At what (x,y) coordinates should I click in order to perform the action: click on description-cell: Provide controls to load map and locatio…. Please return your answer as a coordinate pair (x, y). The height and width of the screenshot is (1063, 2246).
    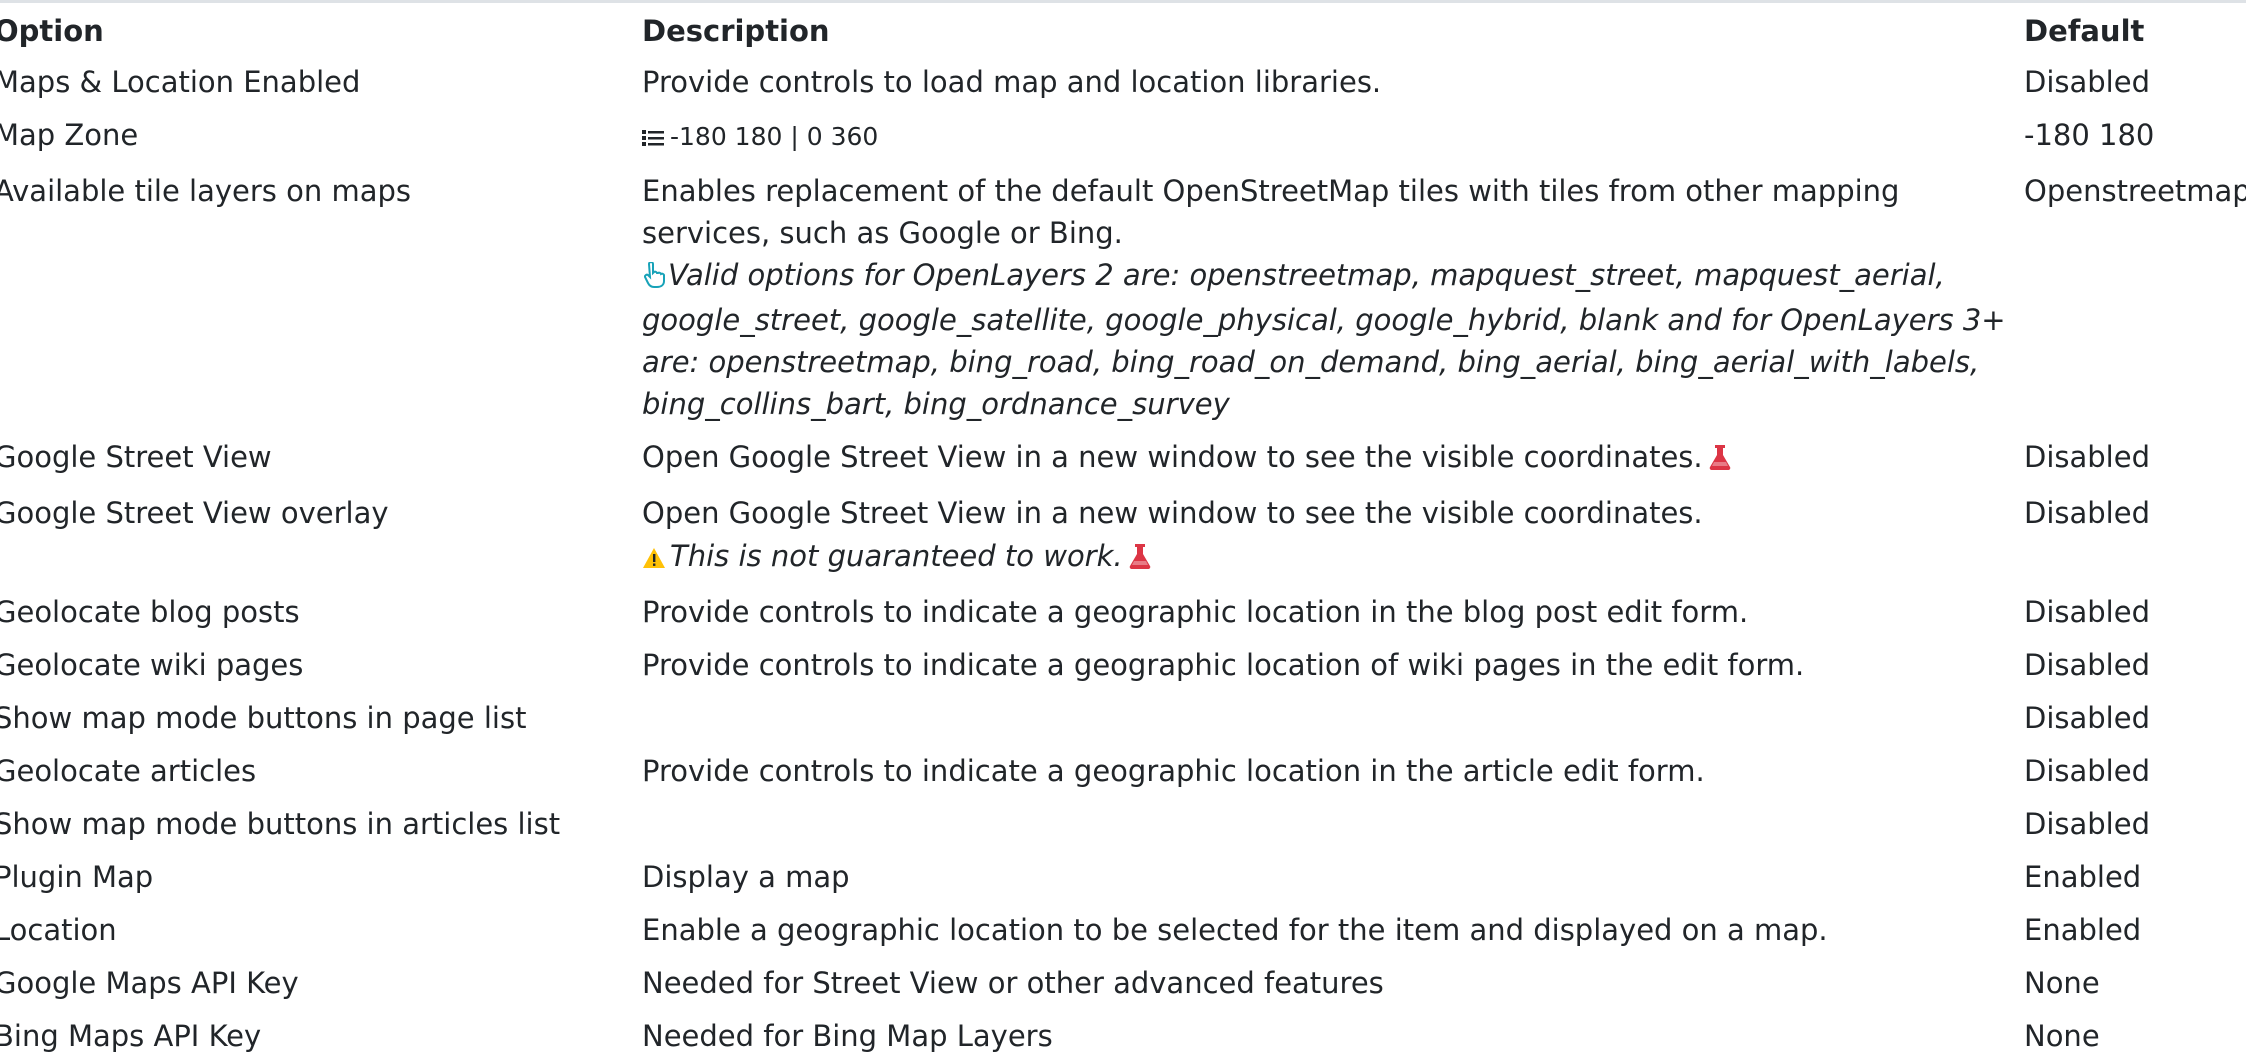
    Looking at the image, I should click on (1012, 82).